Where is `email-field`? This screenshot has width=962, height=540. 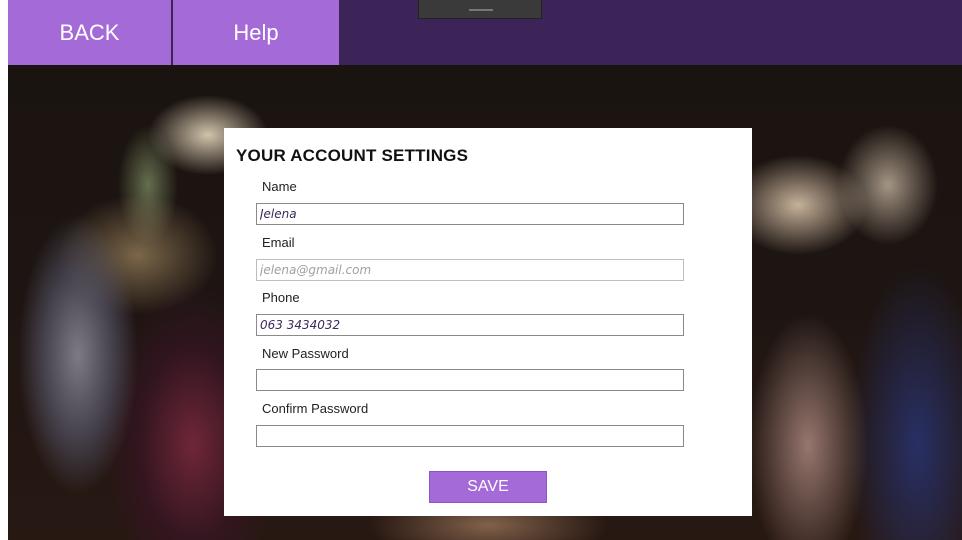
email-field is located at coordinates (470, 270).